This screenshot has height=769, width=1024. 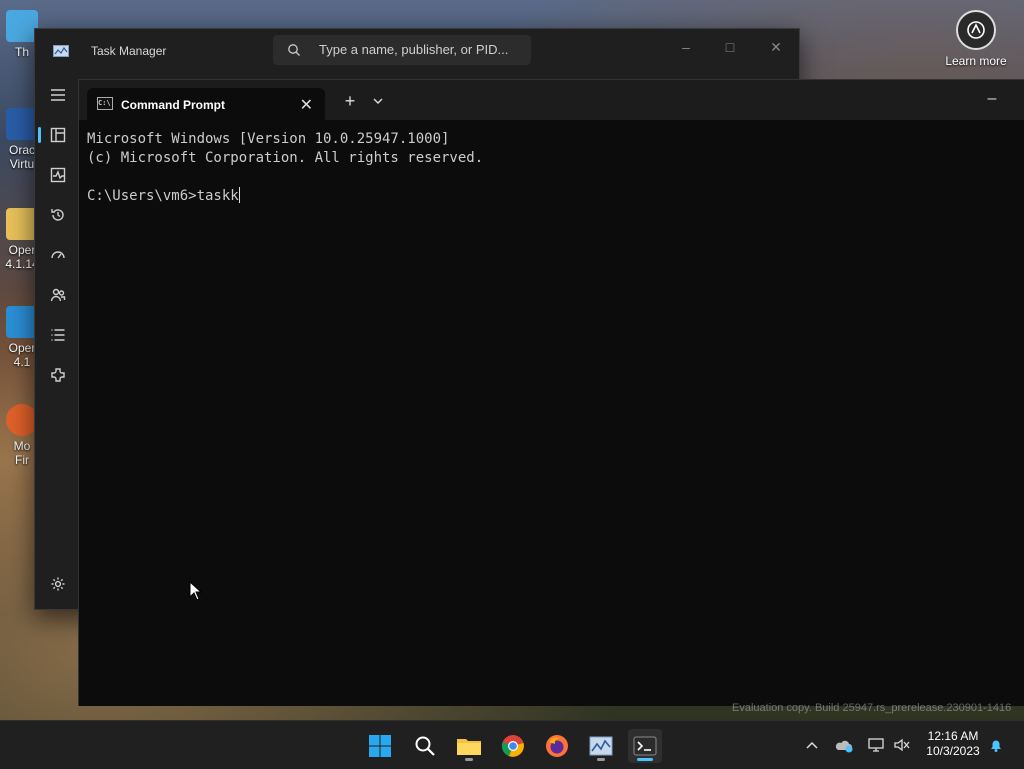 I want to click on taskbar-chrome, so click(x=513, y=746).